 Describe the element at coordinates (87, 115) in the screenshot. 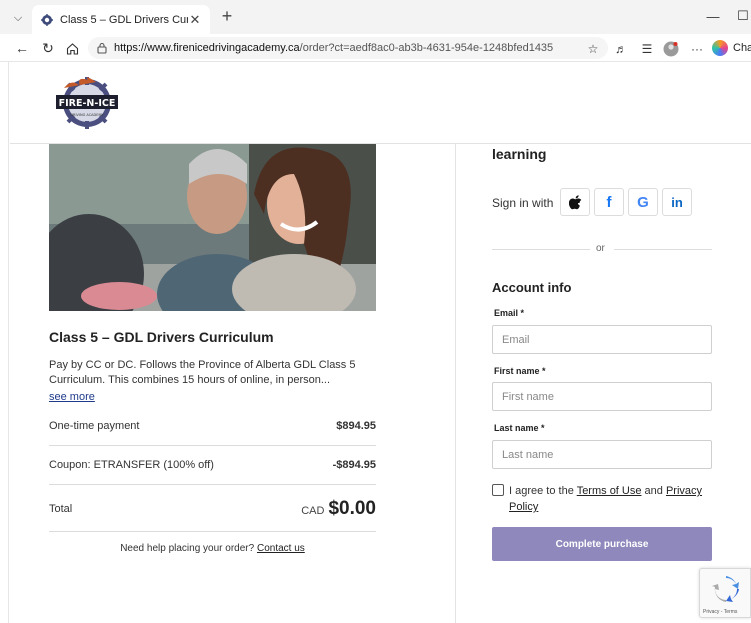

I see `svg-text: DRIVING ACADEMY` at that location.